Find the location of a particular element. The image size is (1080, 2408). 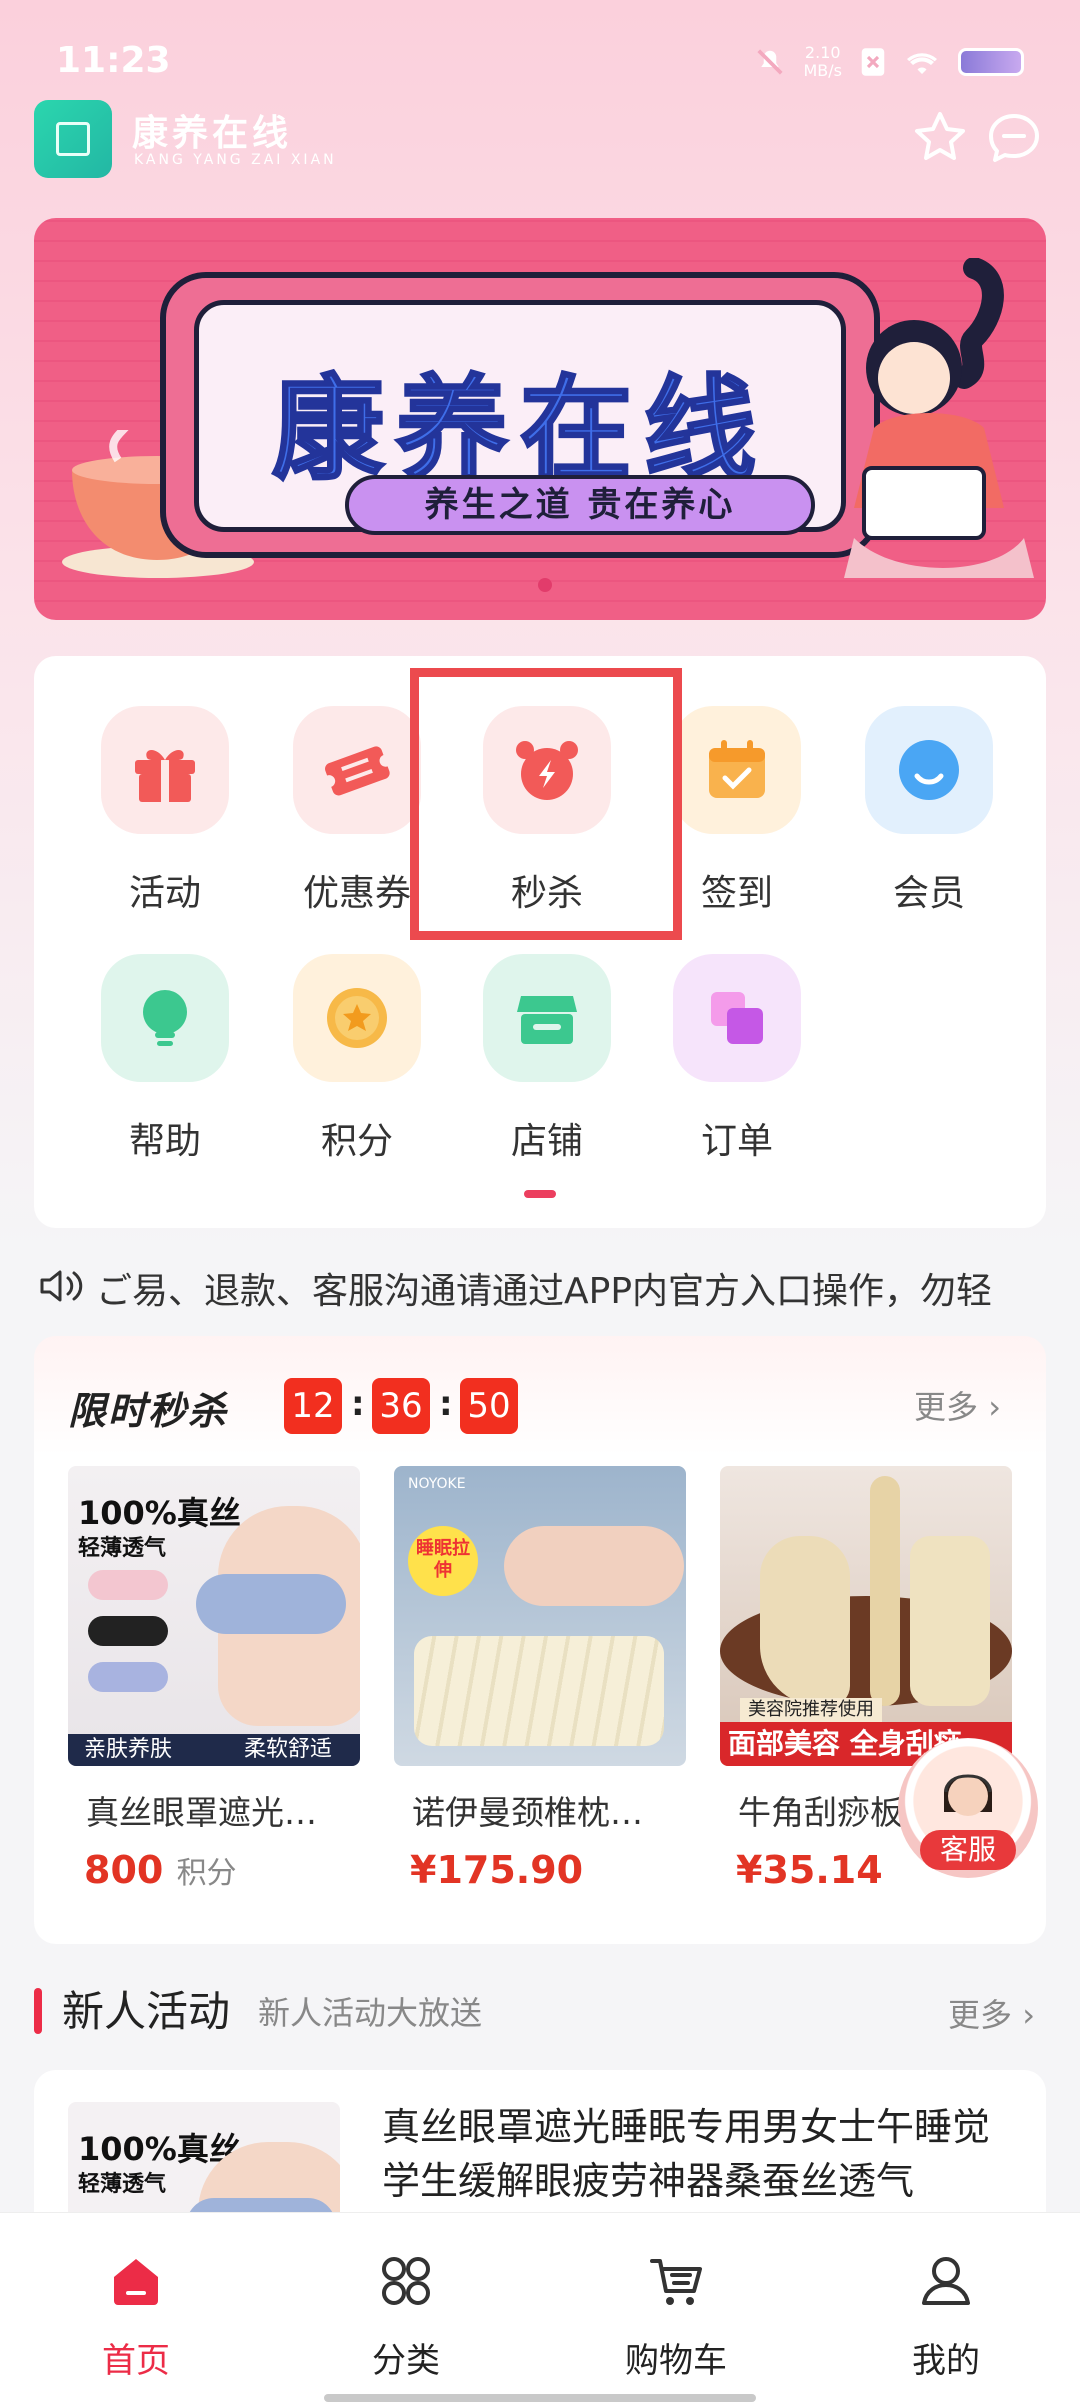

grid-item-order: 订单 is located at coordinates (737, 1064).